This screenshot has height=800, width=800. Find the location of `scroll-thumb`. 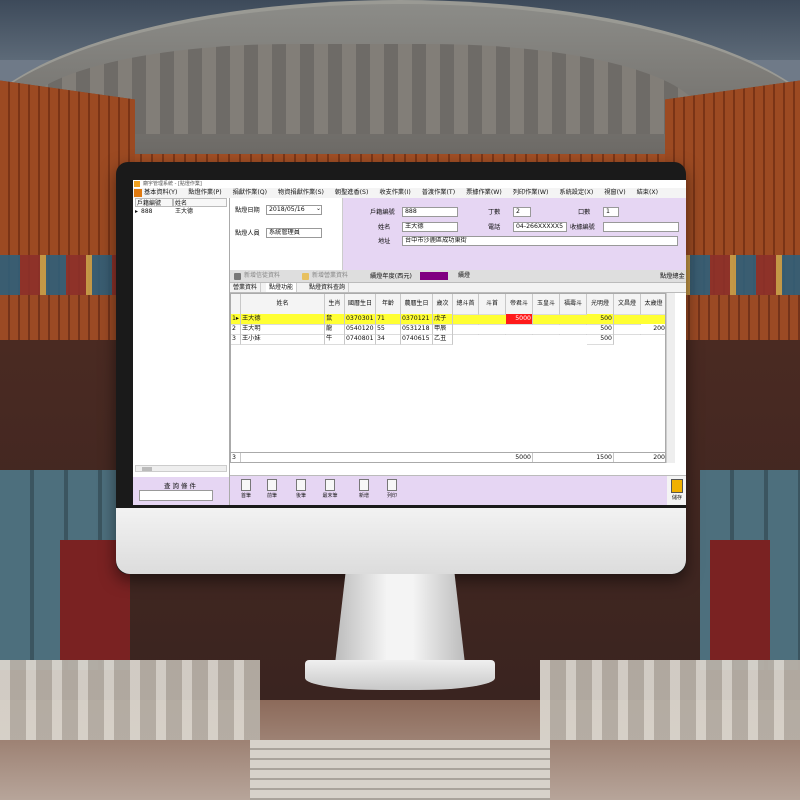

scroll-thumb is located at coordinates (147, 469).